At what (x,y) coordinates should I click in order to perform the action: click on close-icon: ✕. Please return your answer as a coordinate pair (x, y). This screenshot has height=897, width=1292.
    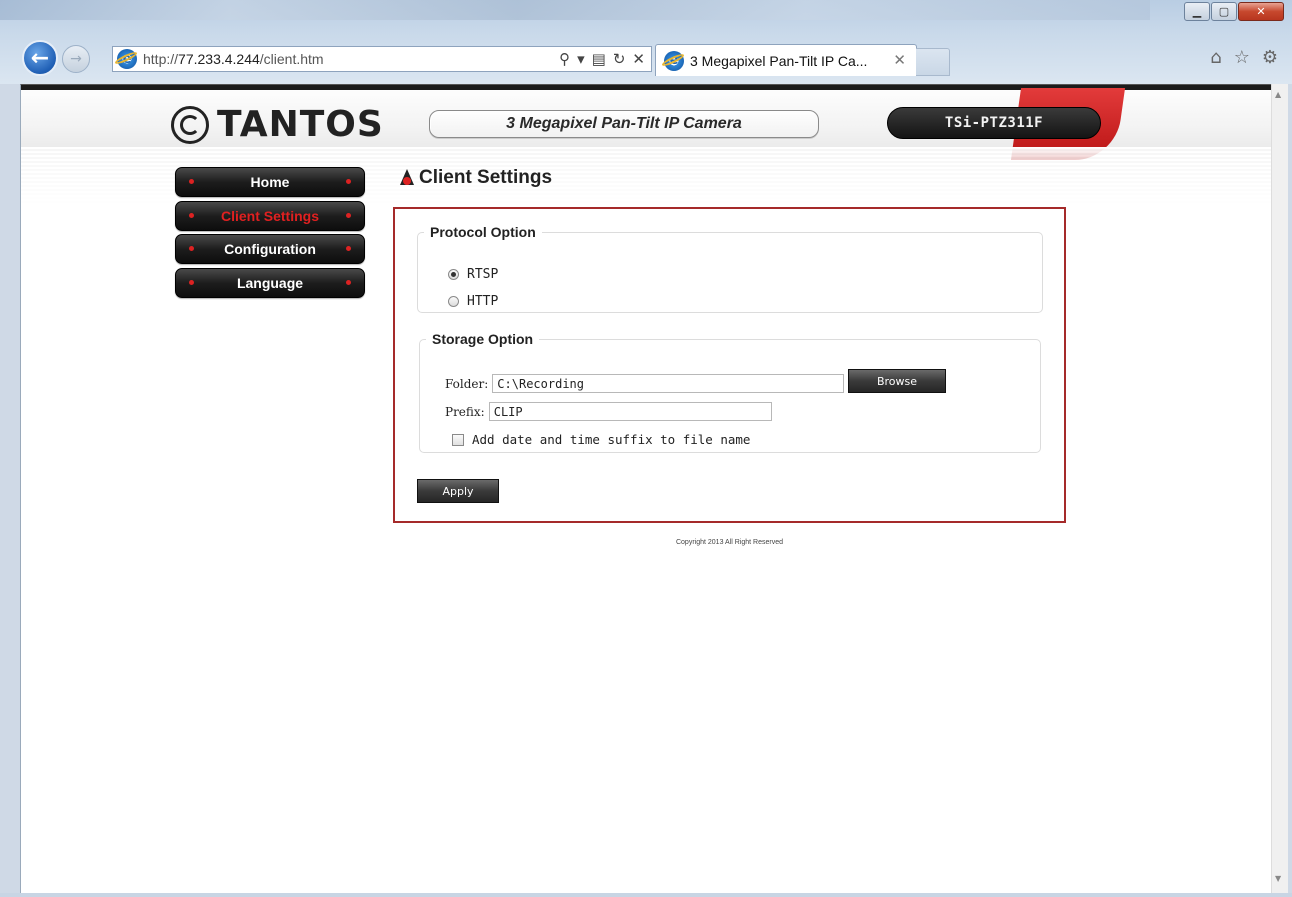
    Looking at the image, I should click on (1261, 11).